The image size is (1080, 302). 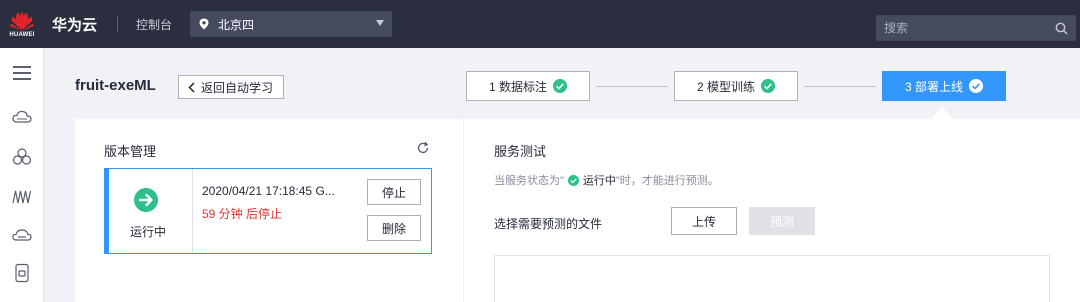 I want to click on model-icon, so click(x=22, y=197).